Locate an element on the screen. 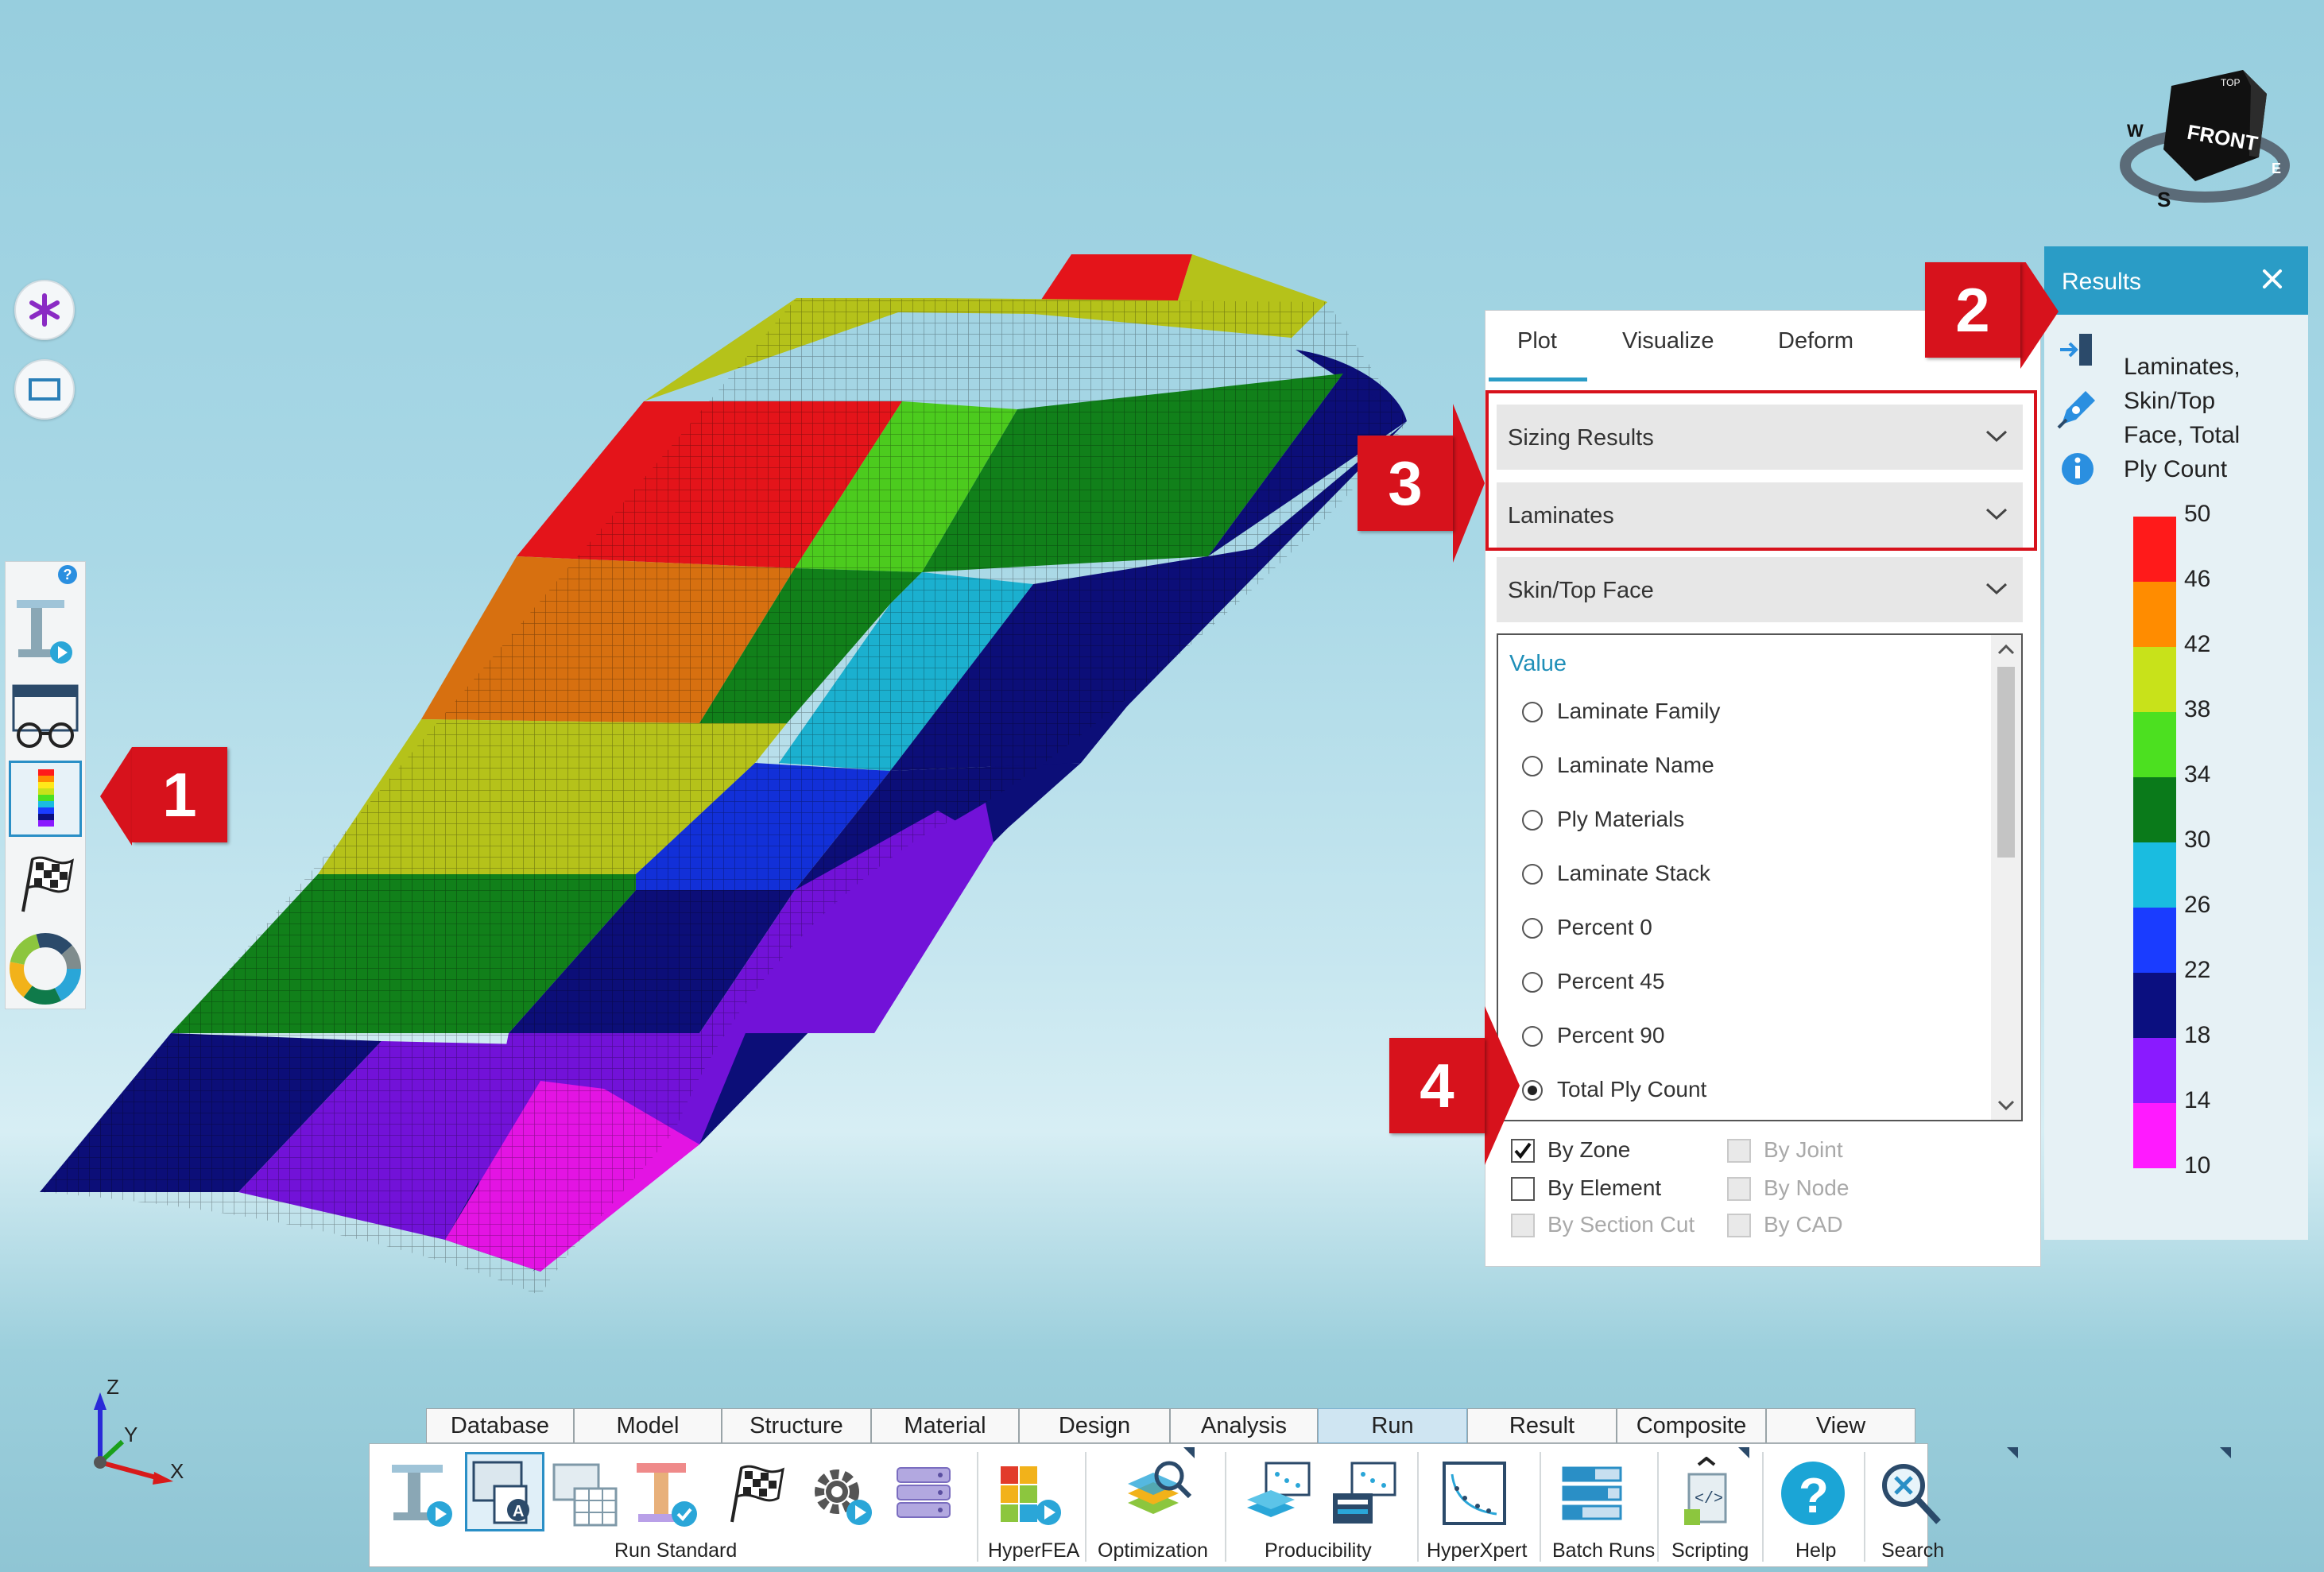 The image size is (2324, 1572). layers-chart-icon is located at coordinates (1279, 1489).